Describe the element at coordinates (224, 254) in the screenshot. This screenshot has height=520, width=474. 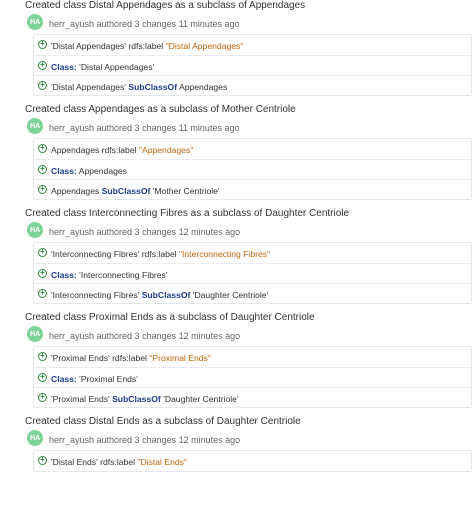
I see `literal: "Interconnecting Fibres"` at that location.